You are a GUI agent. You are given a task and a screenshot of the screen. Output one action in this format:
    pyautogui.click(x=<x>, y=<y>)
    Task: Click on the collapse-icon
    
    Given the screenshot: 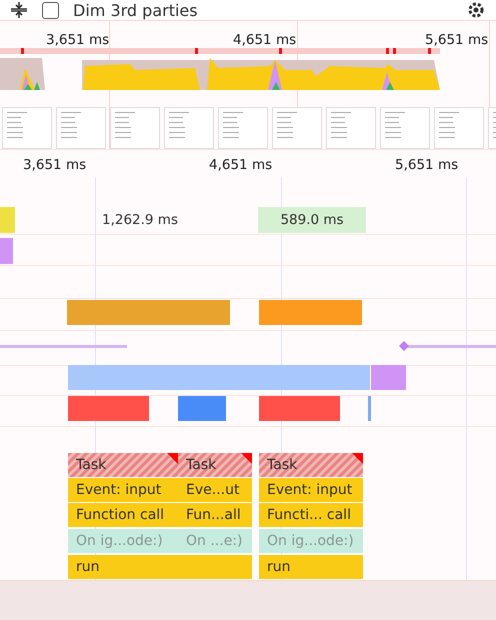 What is the action you would take?
    pyautogui.click(x=19, y=10)
    